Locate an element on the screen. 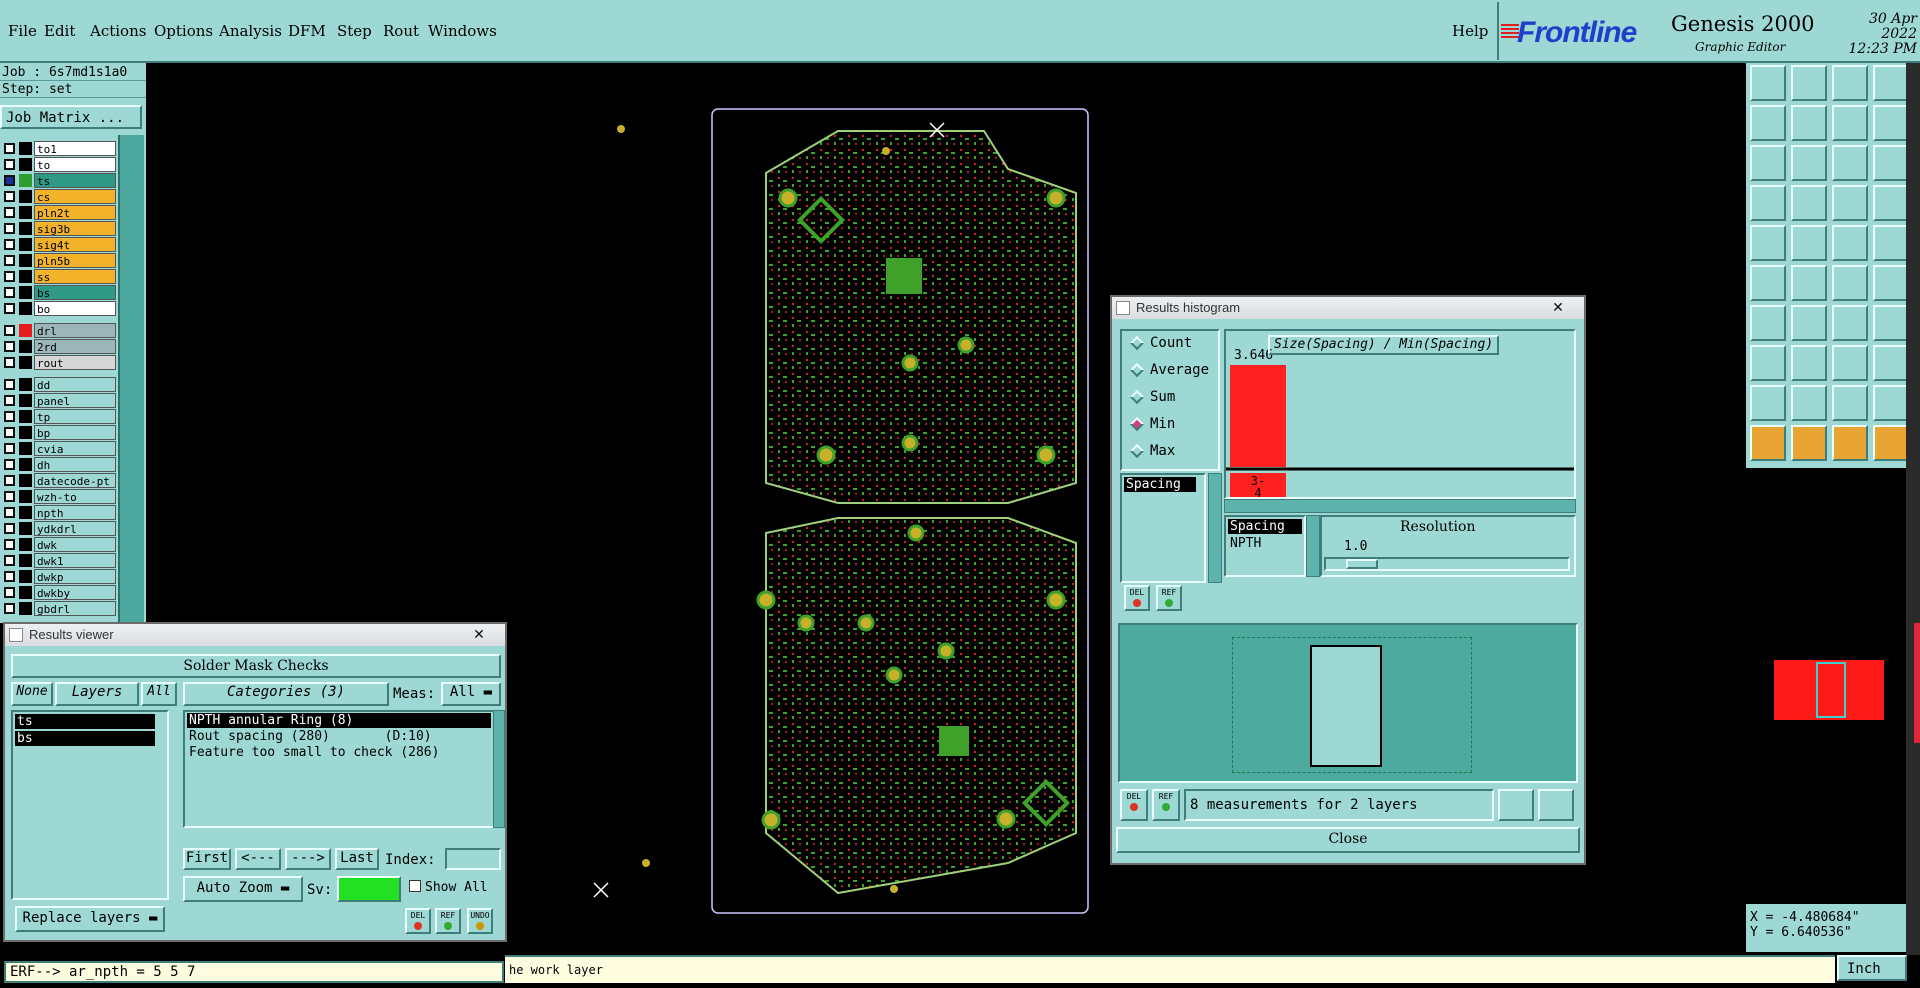 The image size is (1920, 988). layer-name: bs is located at coordinates (75, 292).